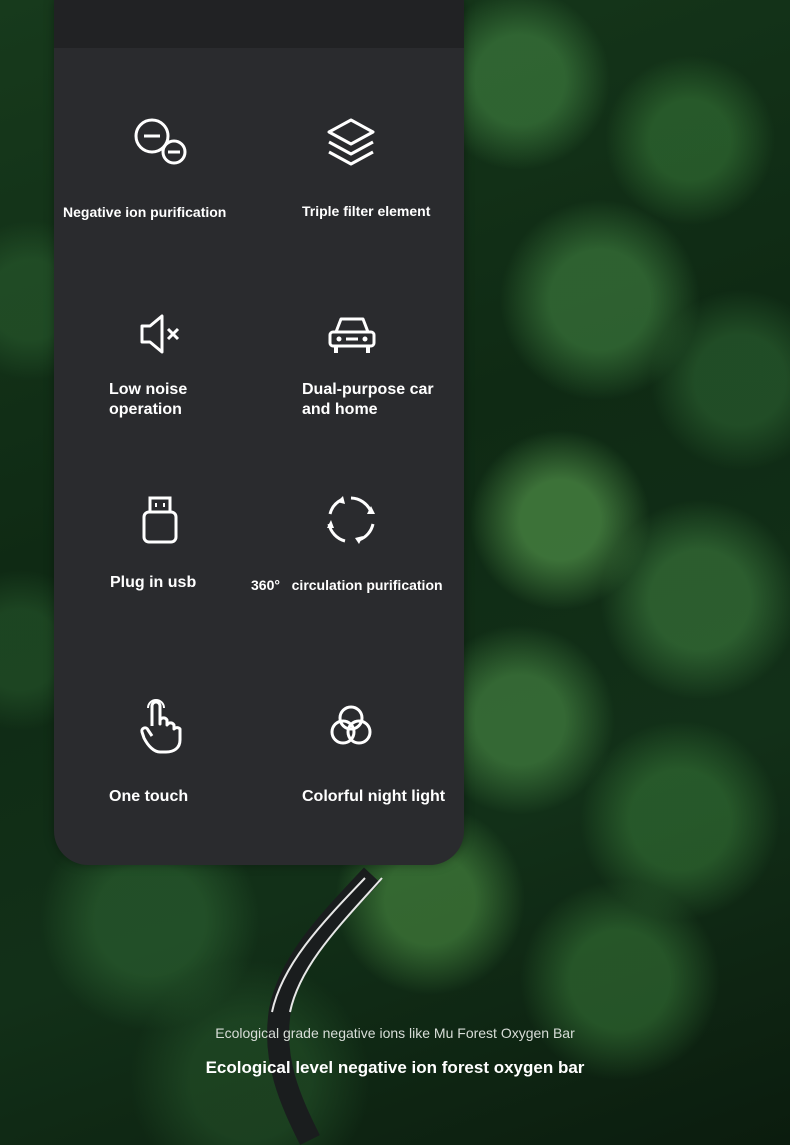 This screenshot has height=1145, width=790. I want to click on layers-icon, so click(351, 142).